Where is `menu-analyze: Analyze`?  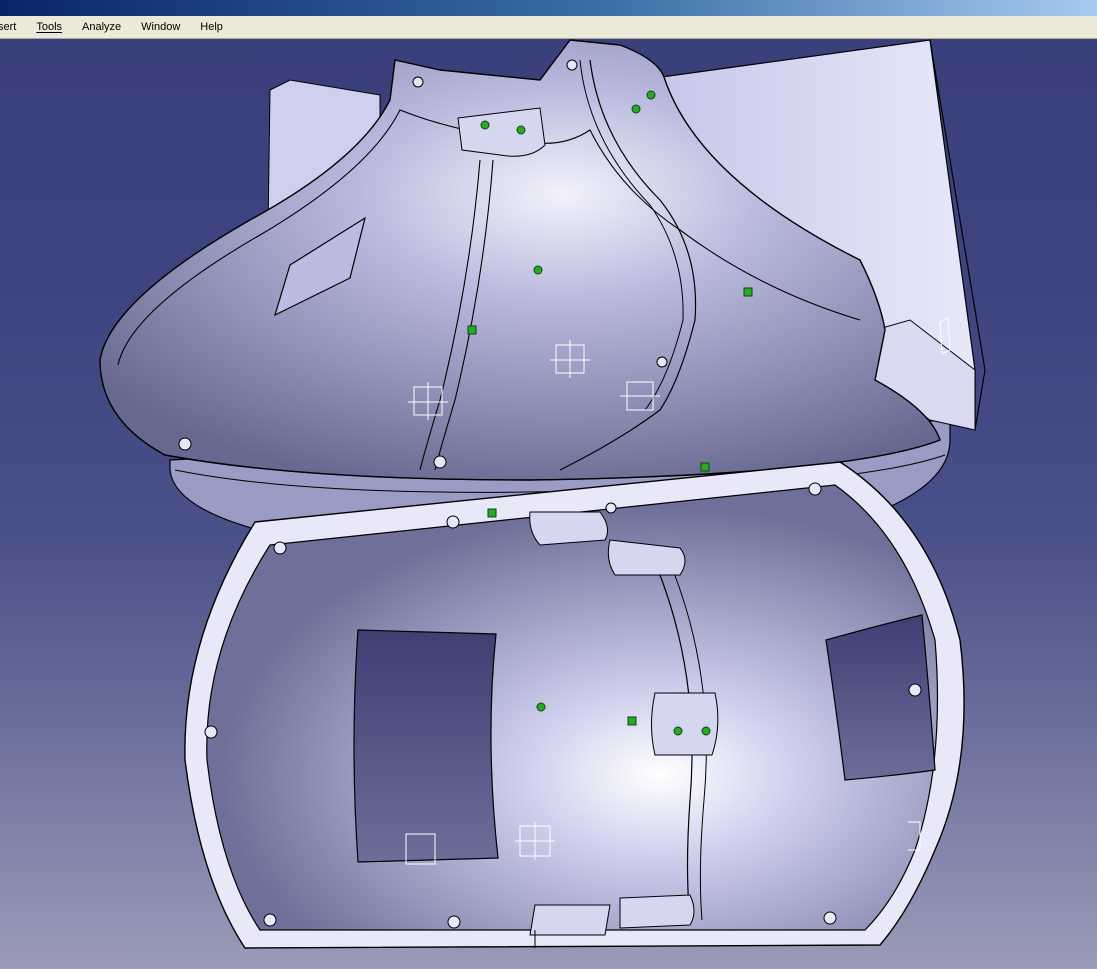
menu-analyze: Analyze is located at coordinates (106, 27).